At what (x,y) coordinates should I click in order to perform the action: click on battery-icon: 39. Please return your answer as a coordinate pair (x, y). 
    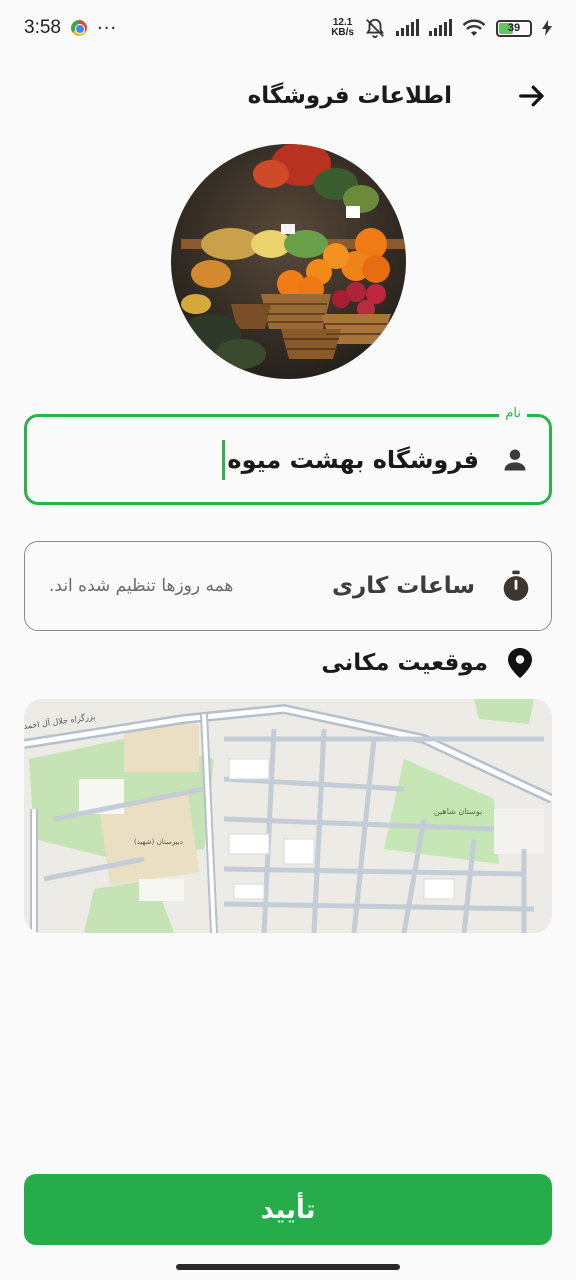
    Looking at the image, I should click on (514, 28).